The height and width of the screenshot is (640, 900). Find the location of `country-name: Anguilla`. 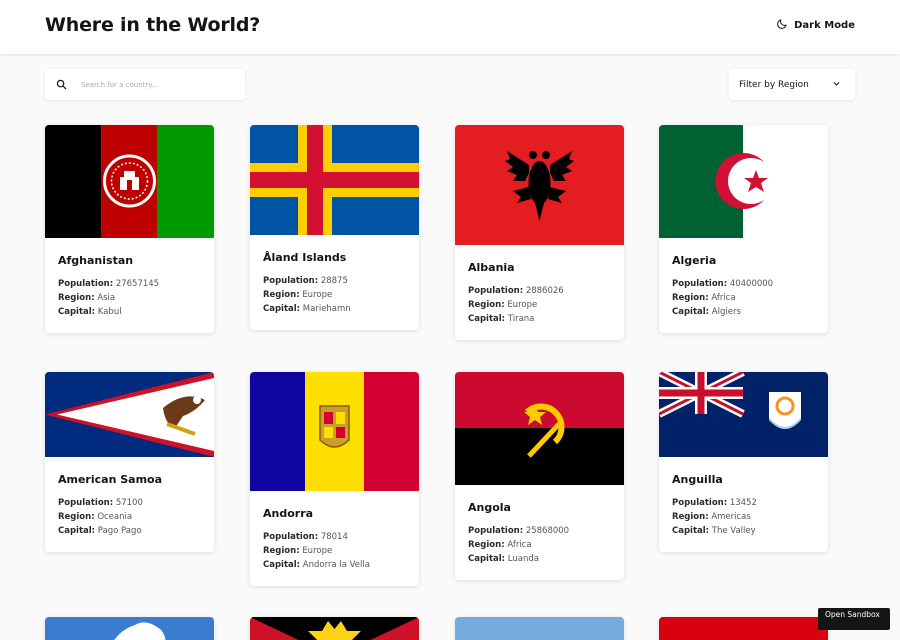

country-name: Anguilla is located at coordinates (697, 479).